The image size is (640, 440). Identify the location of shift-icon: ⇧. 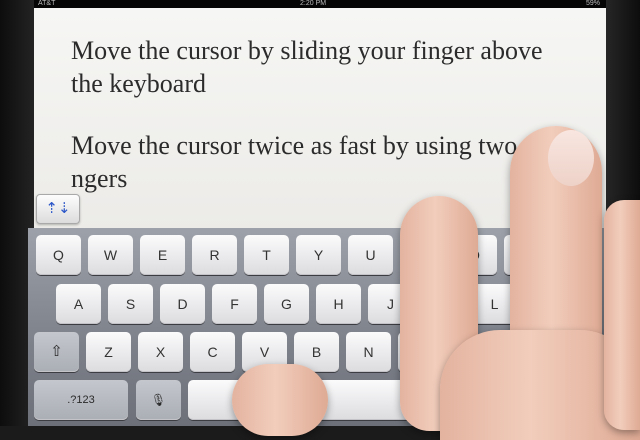
(56, 351).